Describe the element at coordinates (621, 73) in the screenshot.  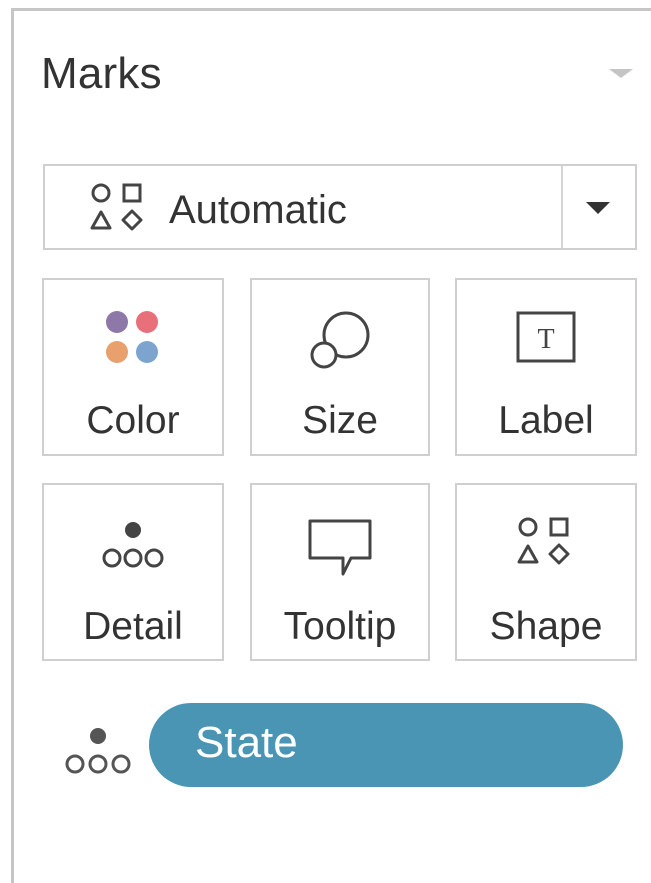
I see `card-menu-caret-icon` at that location.